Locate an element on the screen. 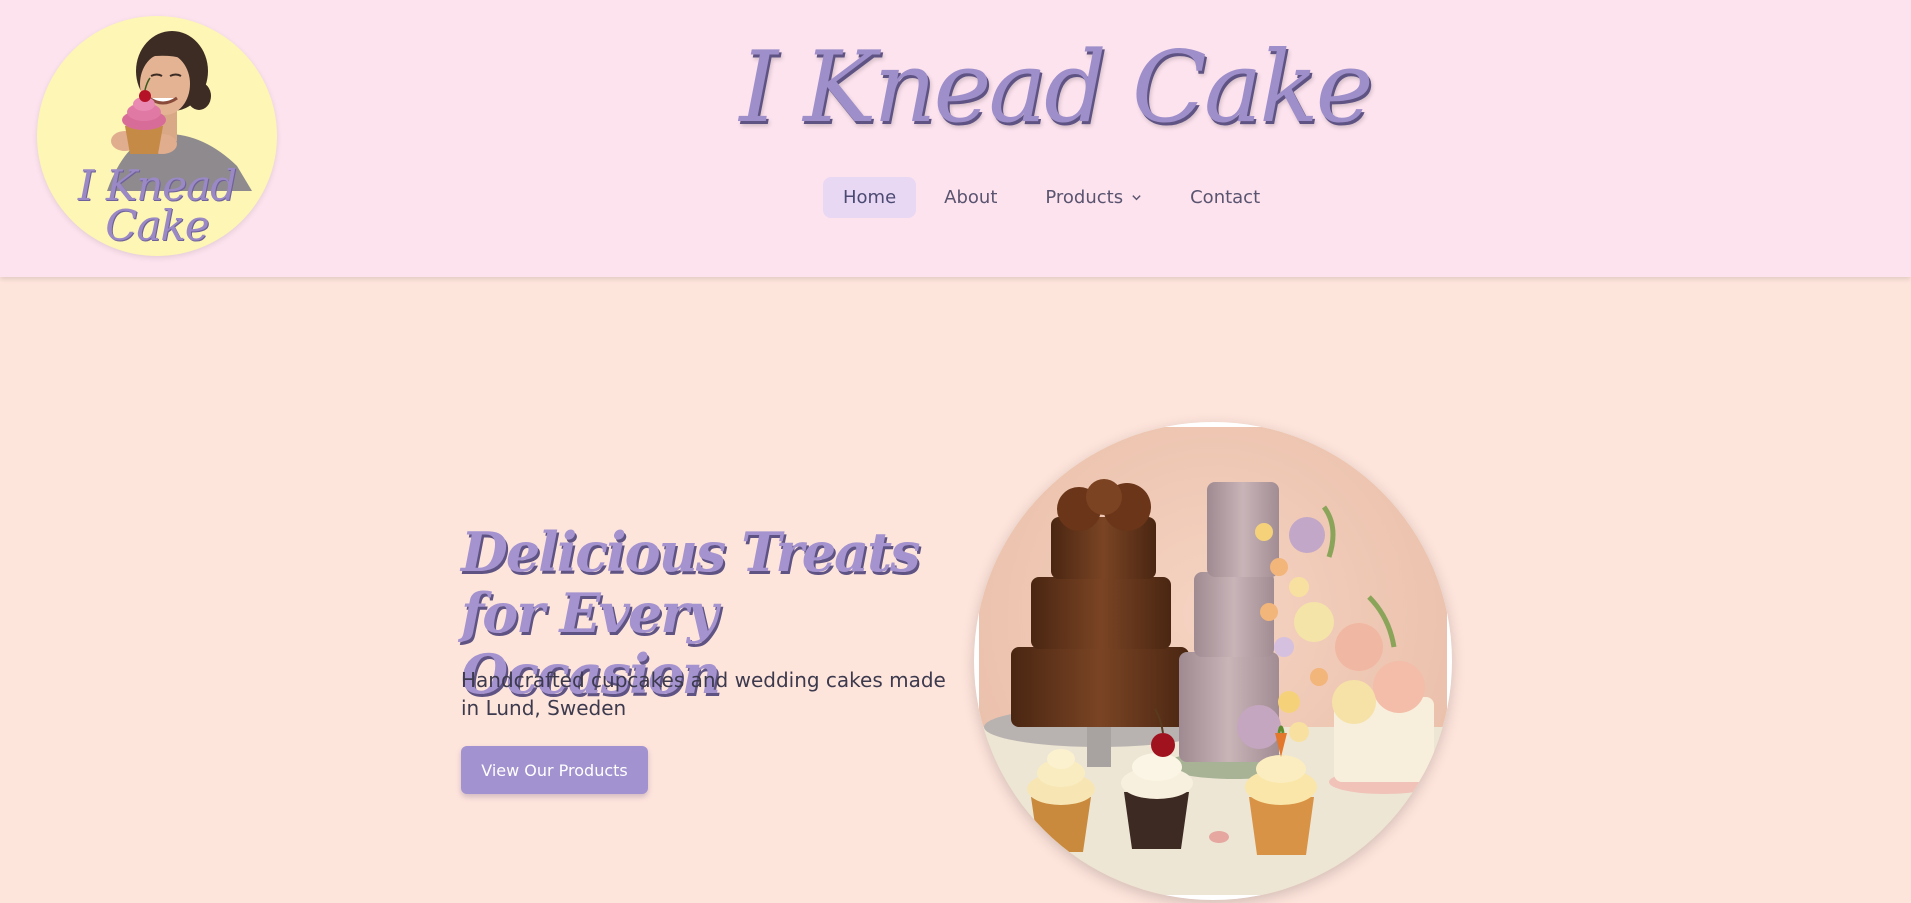  cakes-illustration is located at coordinates (1213, 661).